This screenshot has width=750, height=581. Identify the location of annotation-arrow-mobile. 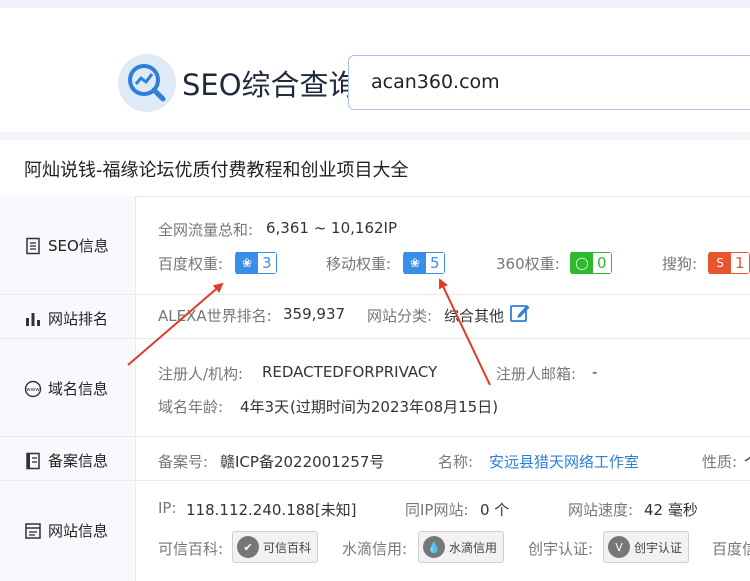
(464, 332).